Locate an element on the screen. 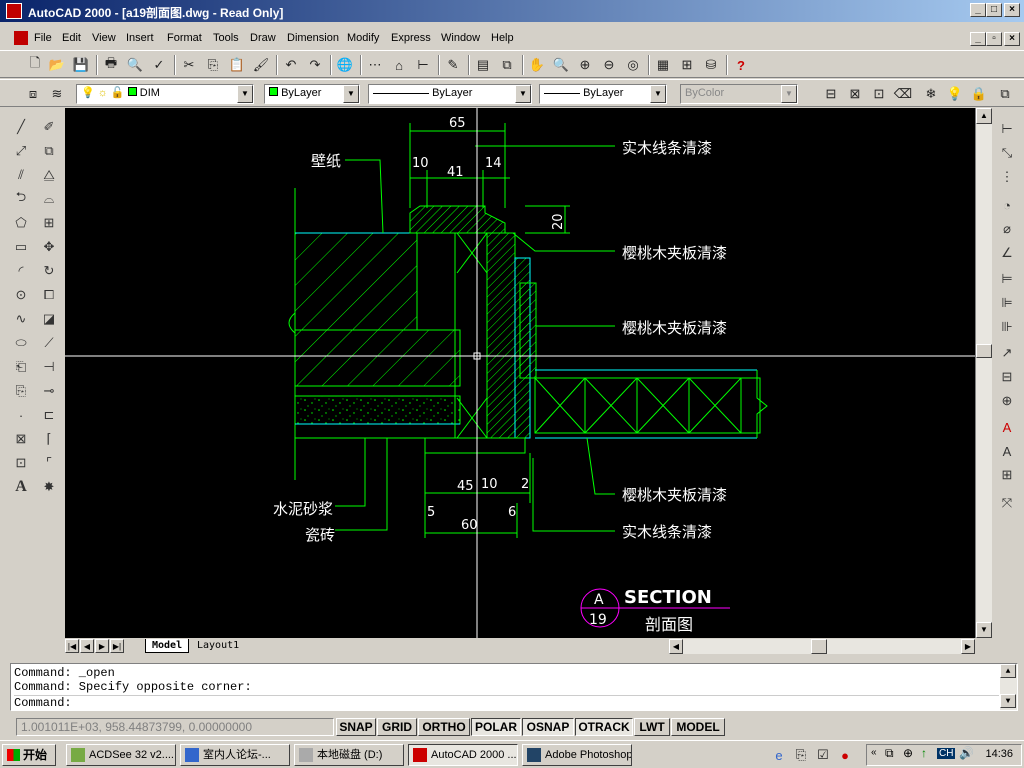  redraw-icon: ✎ is located at coordinates (453, 65).